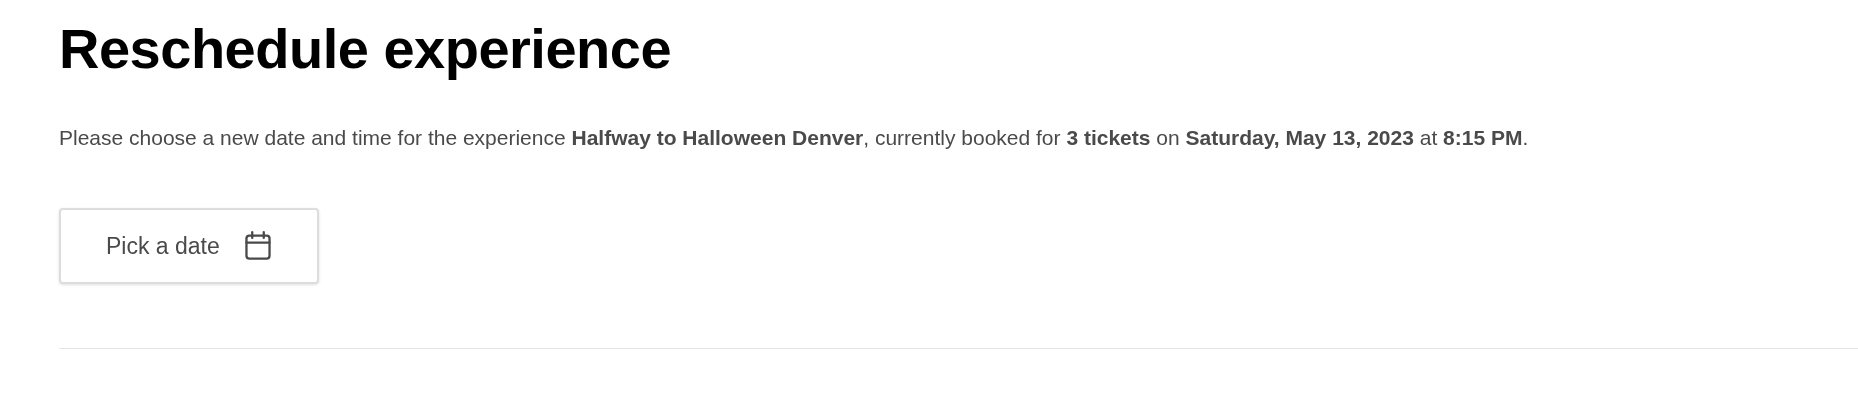 Image resolution: width=1858 pixels, height=416 pixels. Describe the element at coordinates (257, 246) in the screenshot. I see `calendar-icon` at that location.